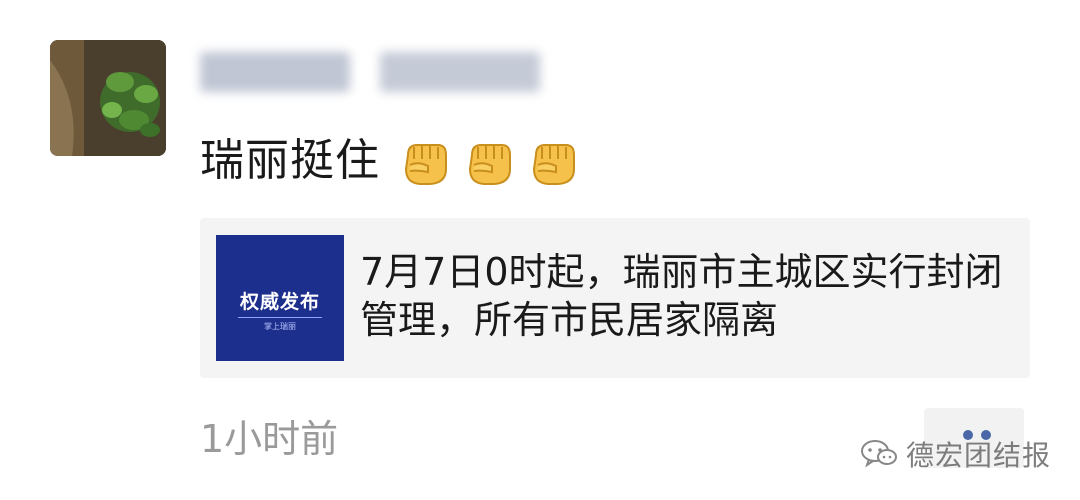 The width and height of the screenshot is (1080, 500). I want to click on watermark: 德宏团结报, so click(955, 454).